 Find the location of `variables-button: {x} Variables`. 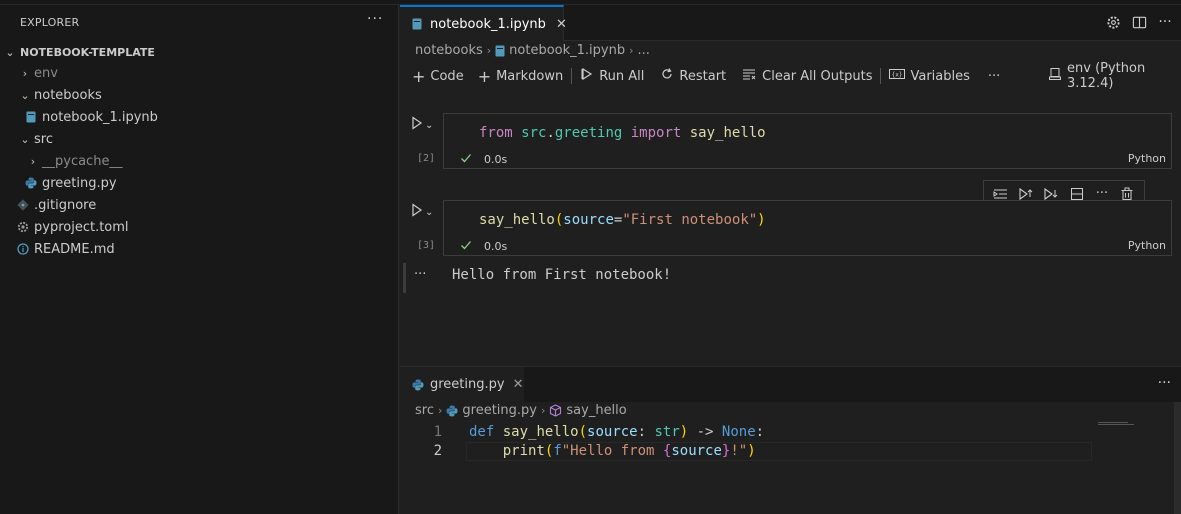

variables-button: {x} Variables is located at coordinates (929, 76).